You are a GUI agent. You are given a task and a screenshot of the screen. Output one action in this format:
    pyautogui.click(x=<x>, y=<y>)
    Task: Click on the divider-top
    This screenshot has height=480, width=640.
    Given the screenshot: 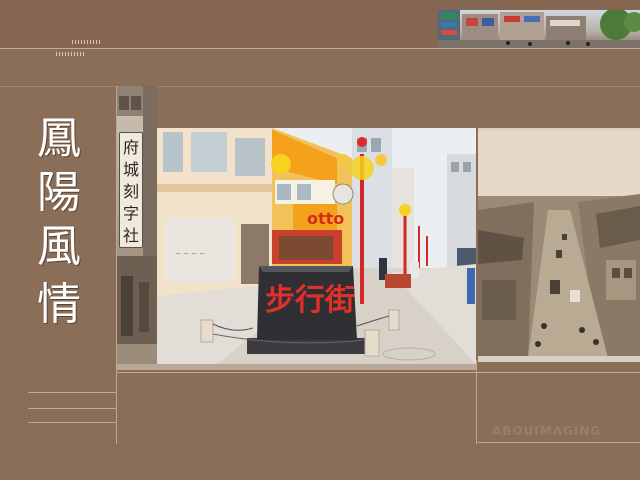 What is the action you would take?
    pyautogui.click(x=320, y=48)
    